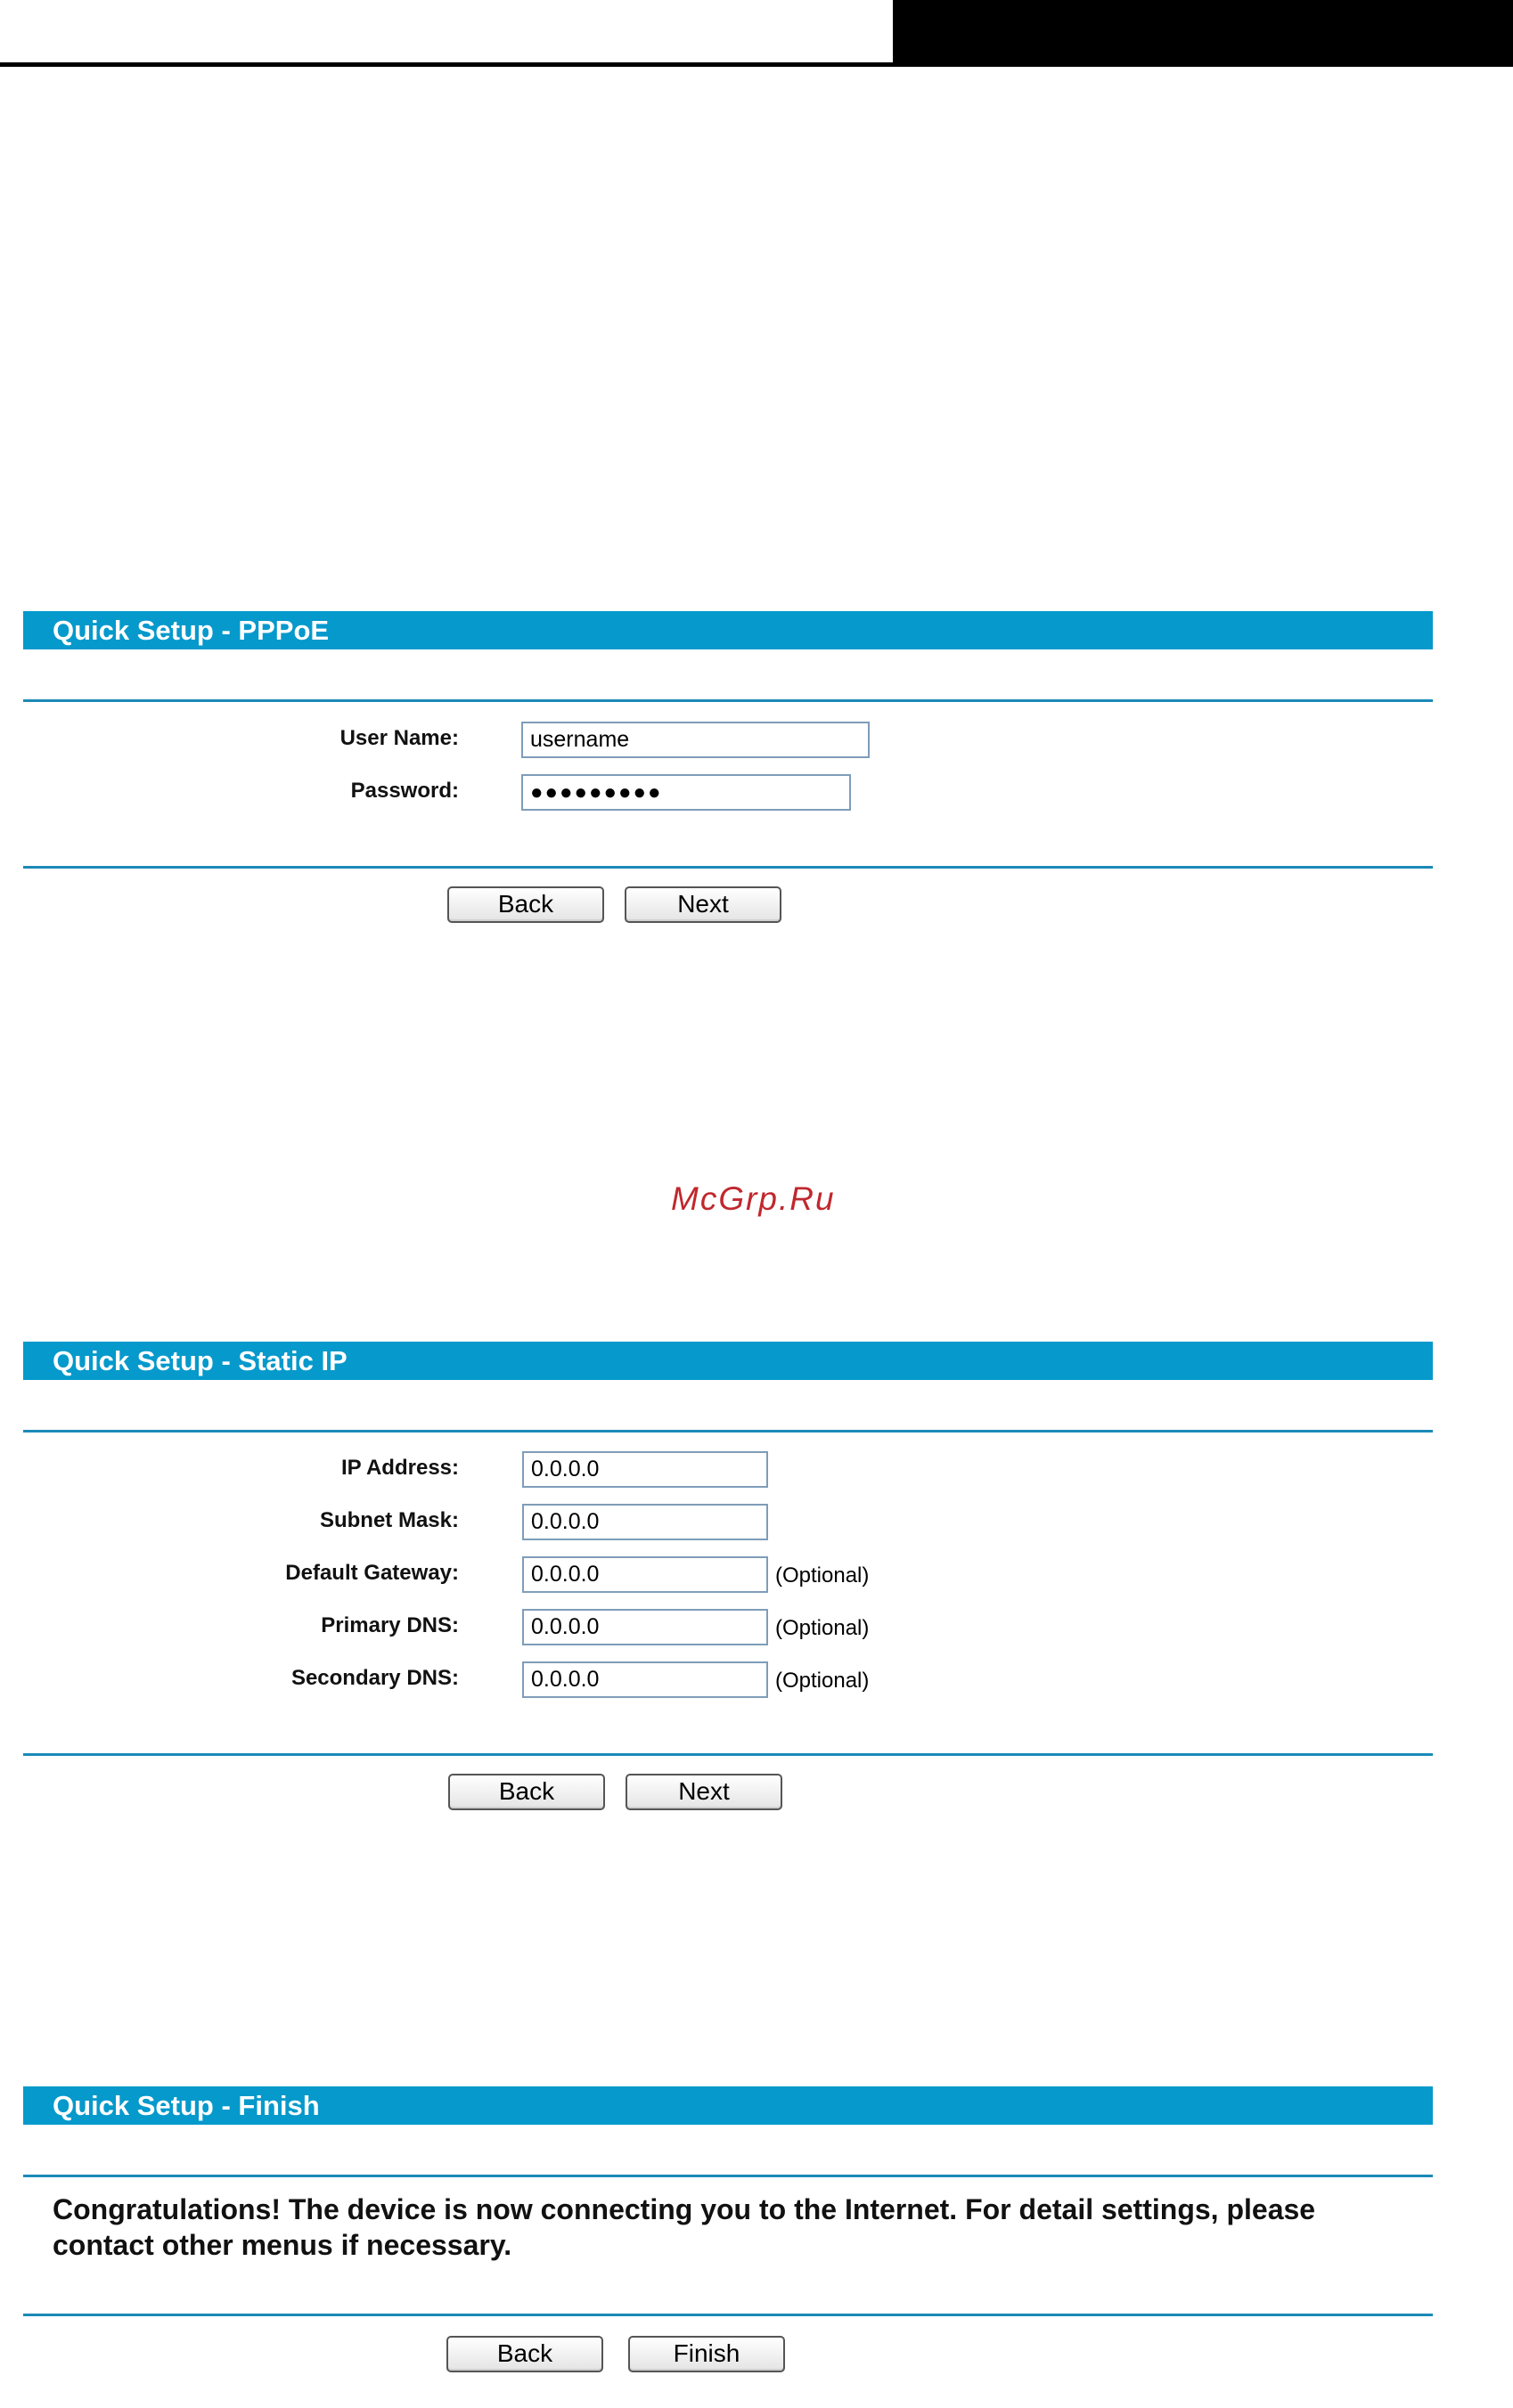  What do you see at coordinates (728, 630) in the screenshot?
I see `pppoe-title: Quick Setup - PPPoE` at bounding box center [728, 630].